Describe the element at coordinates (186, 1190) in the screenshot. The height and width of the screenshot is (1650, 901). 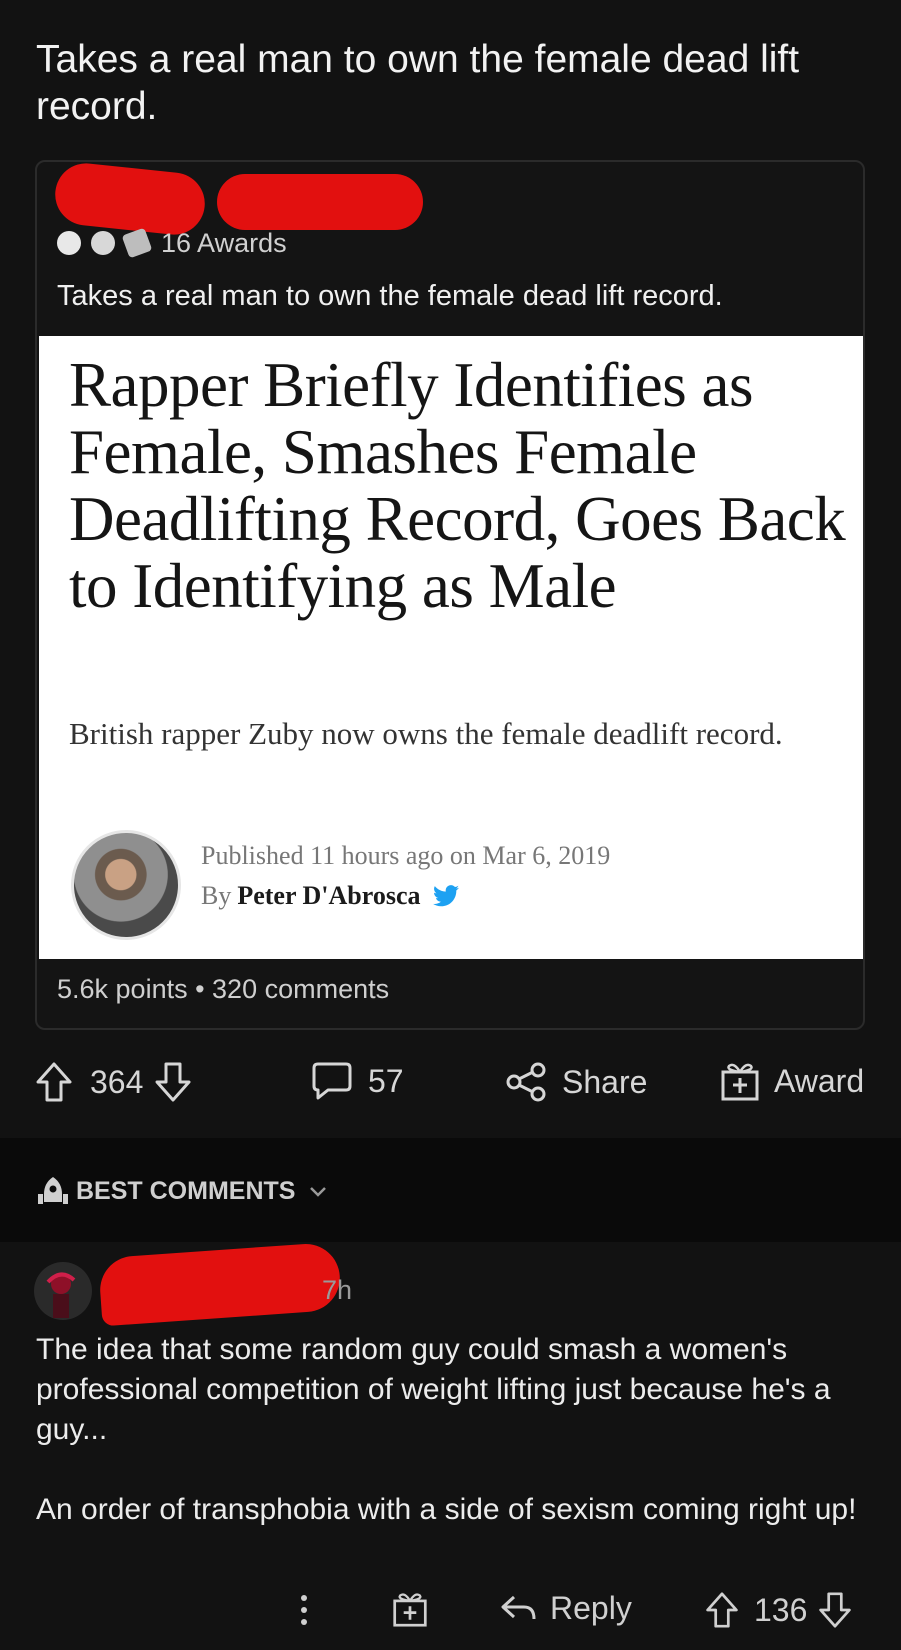
I see `sort-label: BEST COMMENTS` at that location.